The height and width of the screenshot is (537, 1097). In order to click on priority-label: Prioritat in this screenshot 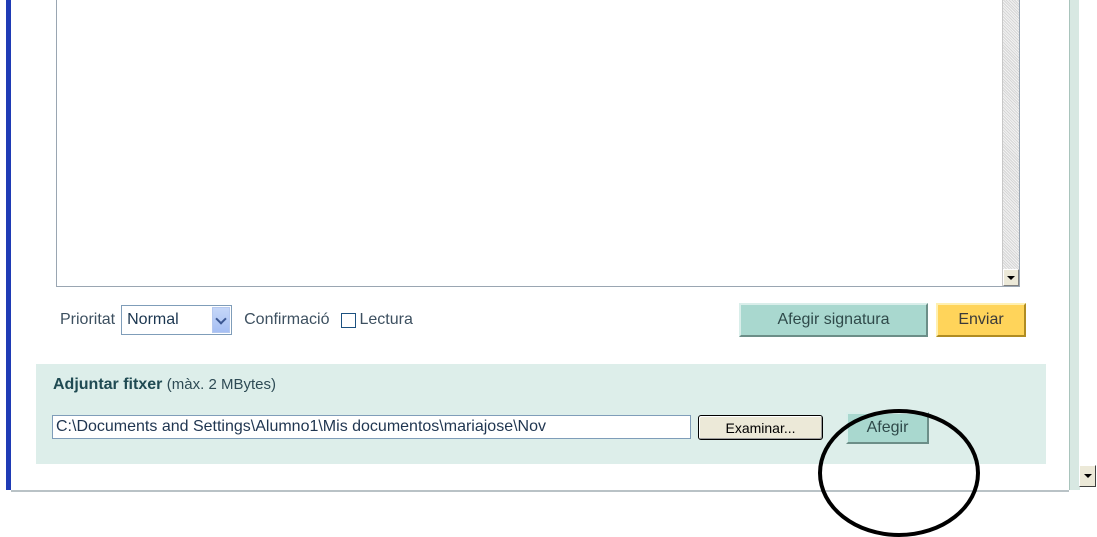, I will do `click(88, 319)`.